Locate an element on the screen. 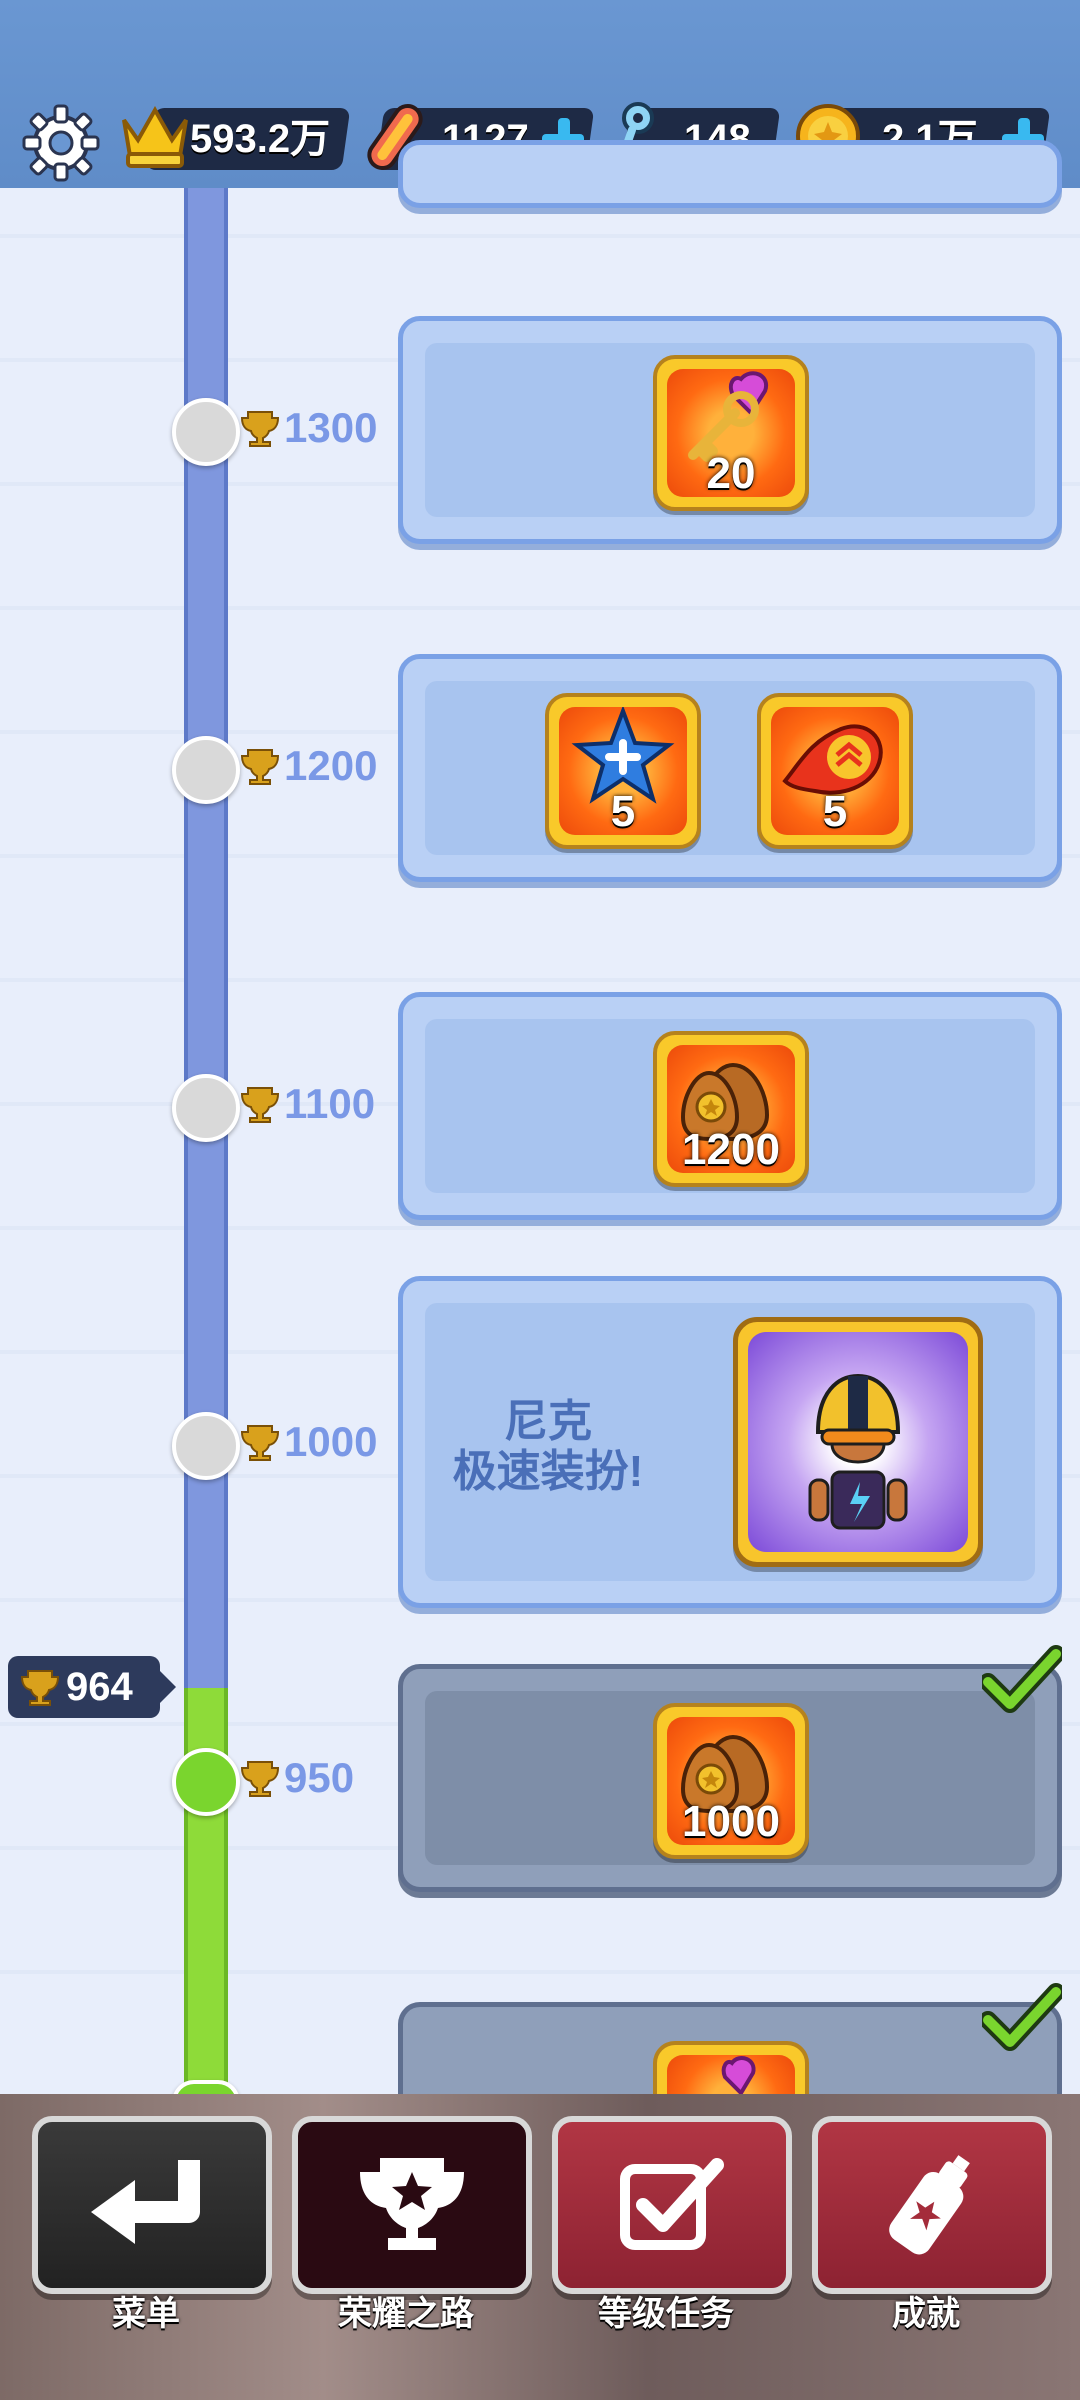 The image size is (1080, 2400). reward-card: 5 5 is located at coordinates (730, 768).